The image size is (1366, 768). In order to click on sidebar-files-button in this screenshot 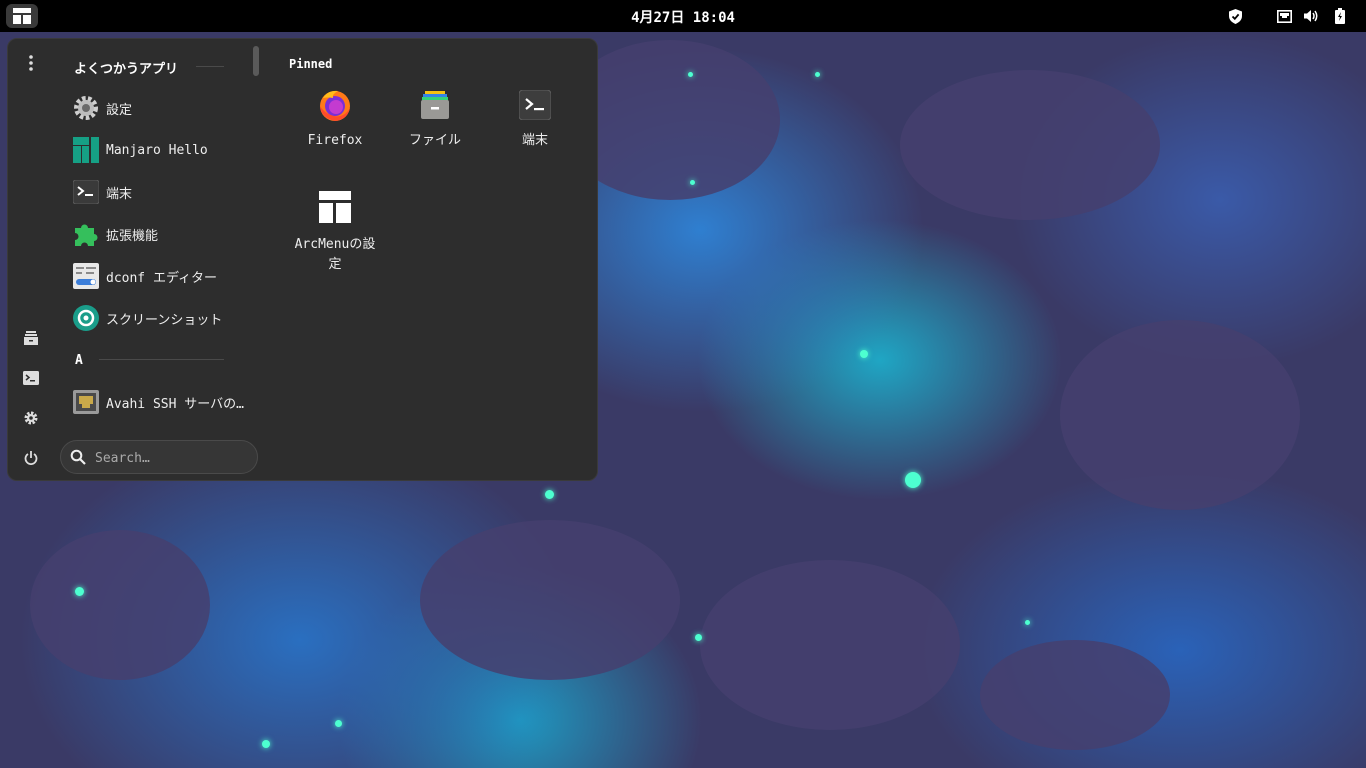, I will do `click(31, 338)`.